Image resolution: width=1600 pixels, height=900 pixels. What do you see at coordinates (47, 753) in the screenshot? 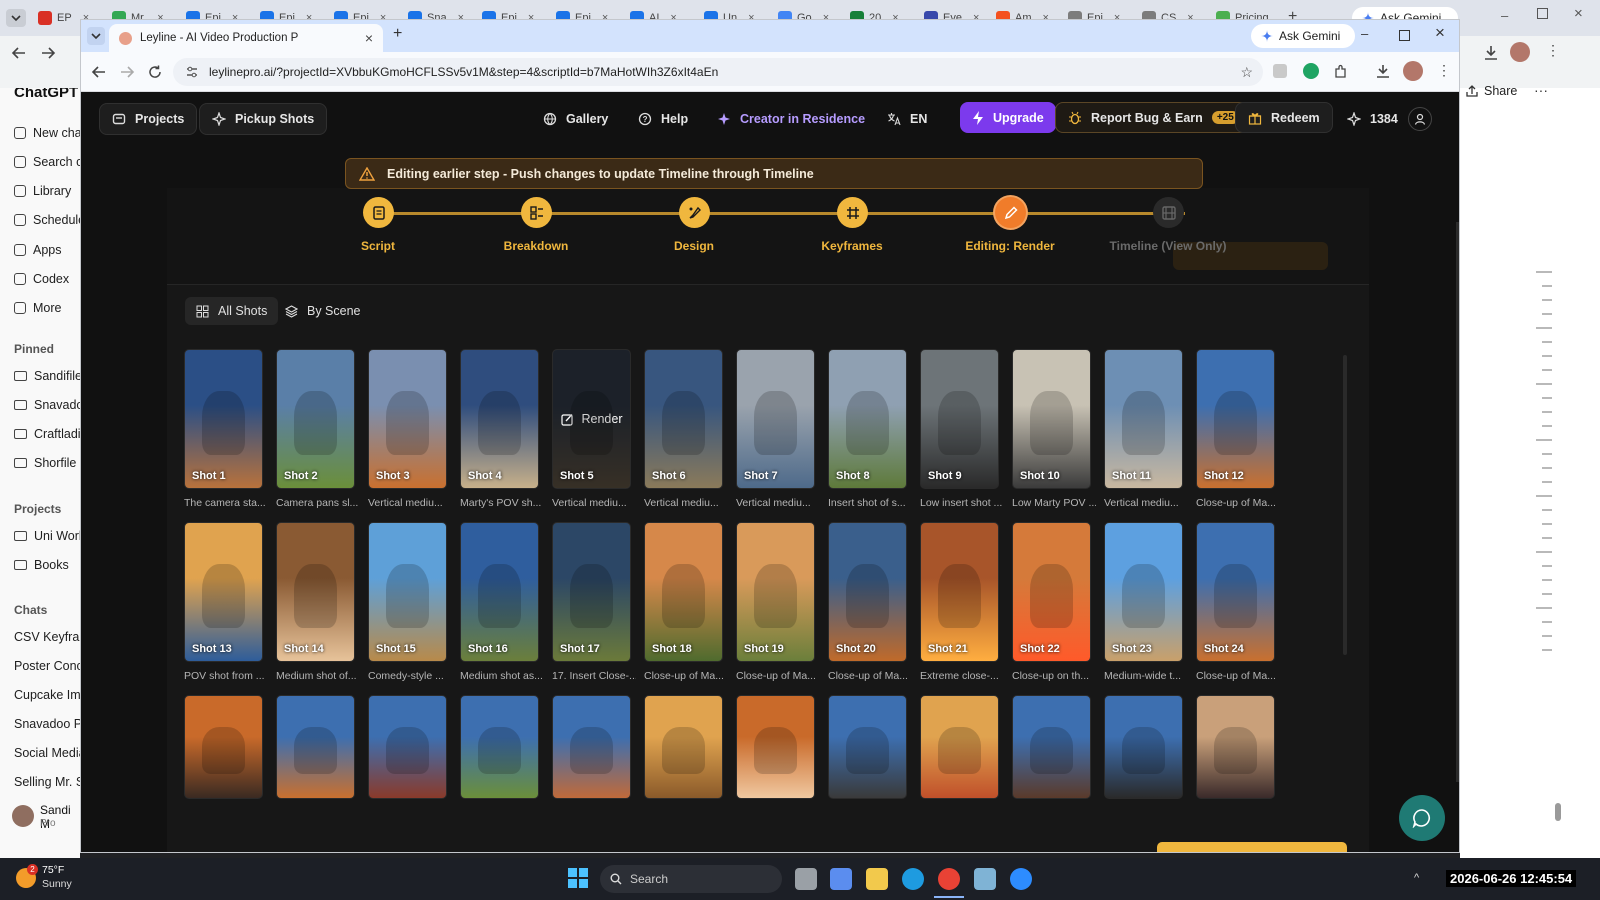
I see `chats-item: Social Media` at bounding box center [47, 753].